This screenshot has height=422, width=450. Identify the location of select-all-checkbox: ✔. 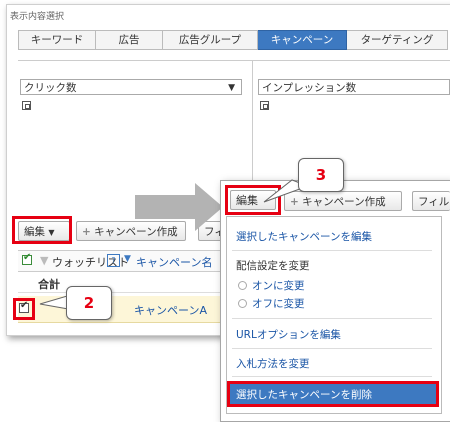
(27, 258).